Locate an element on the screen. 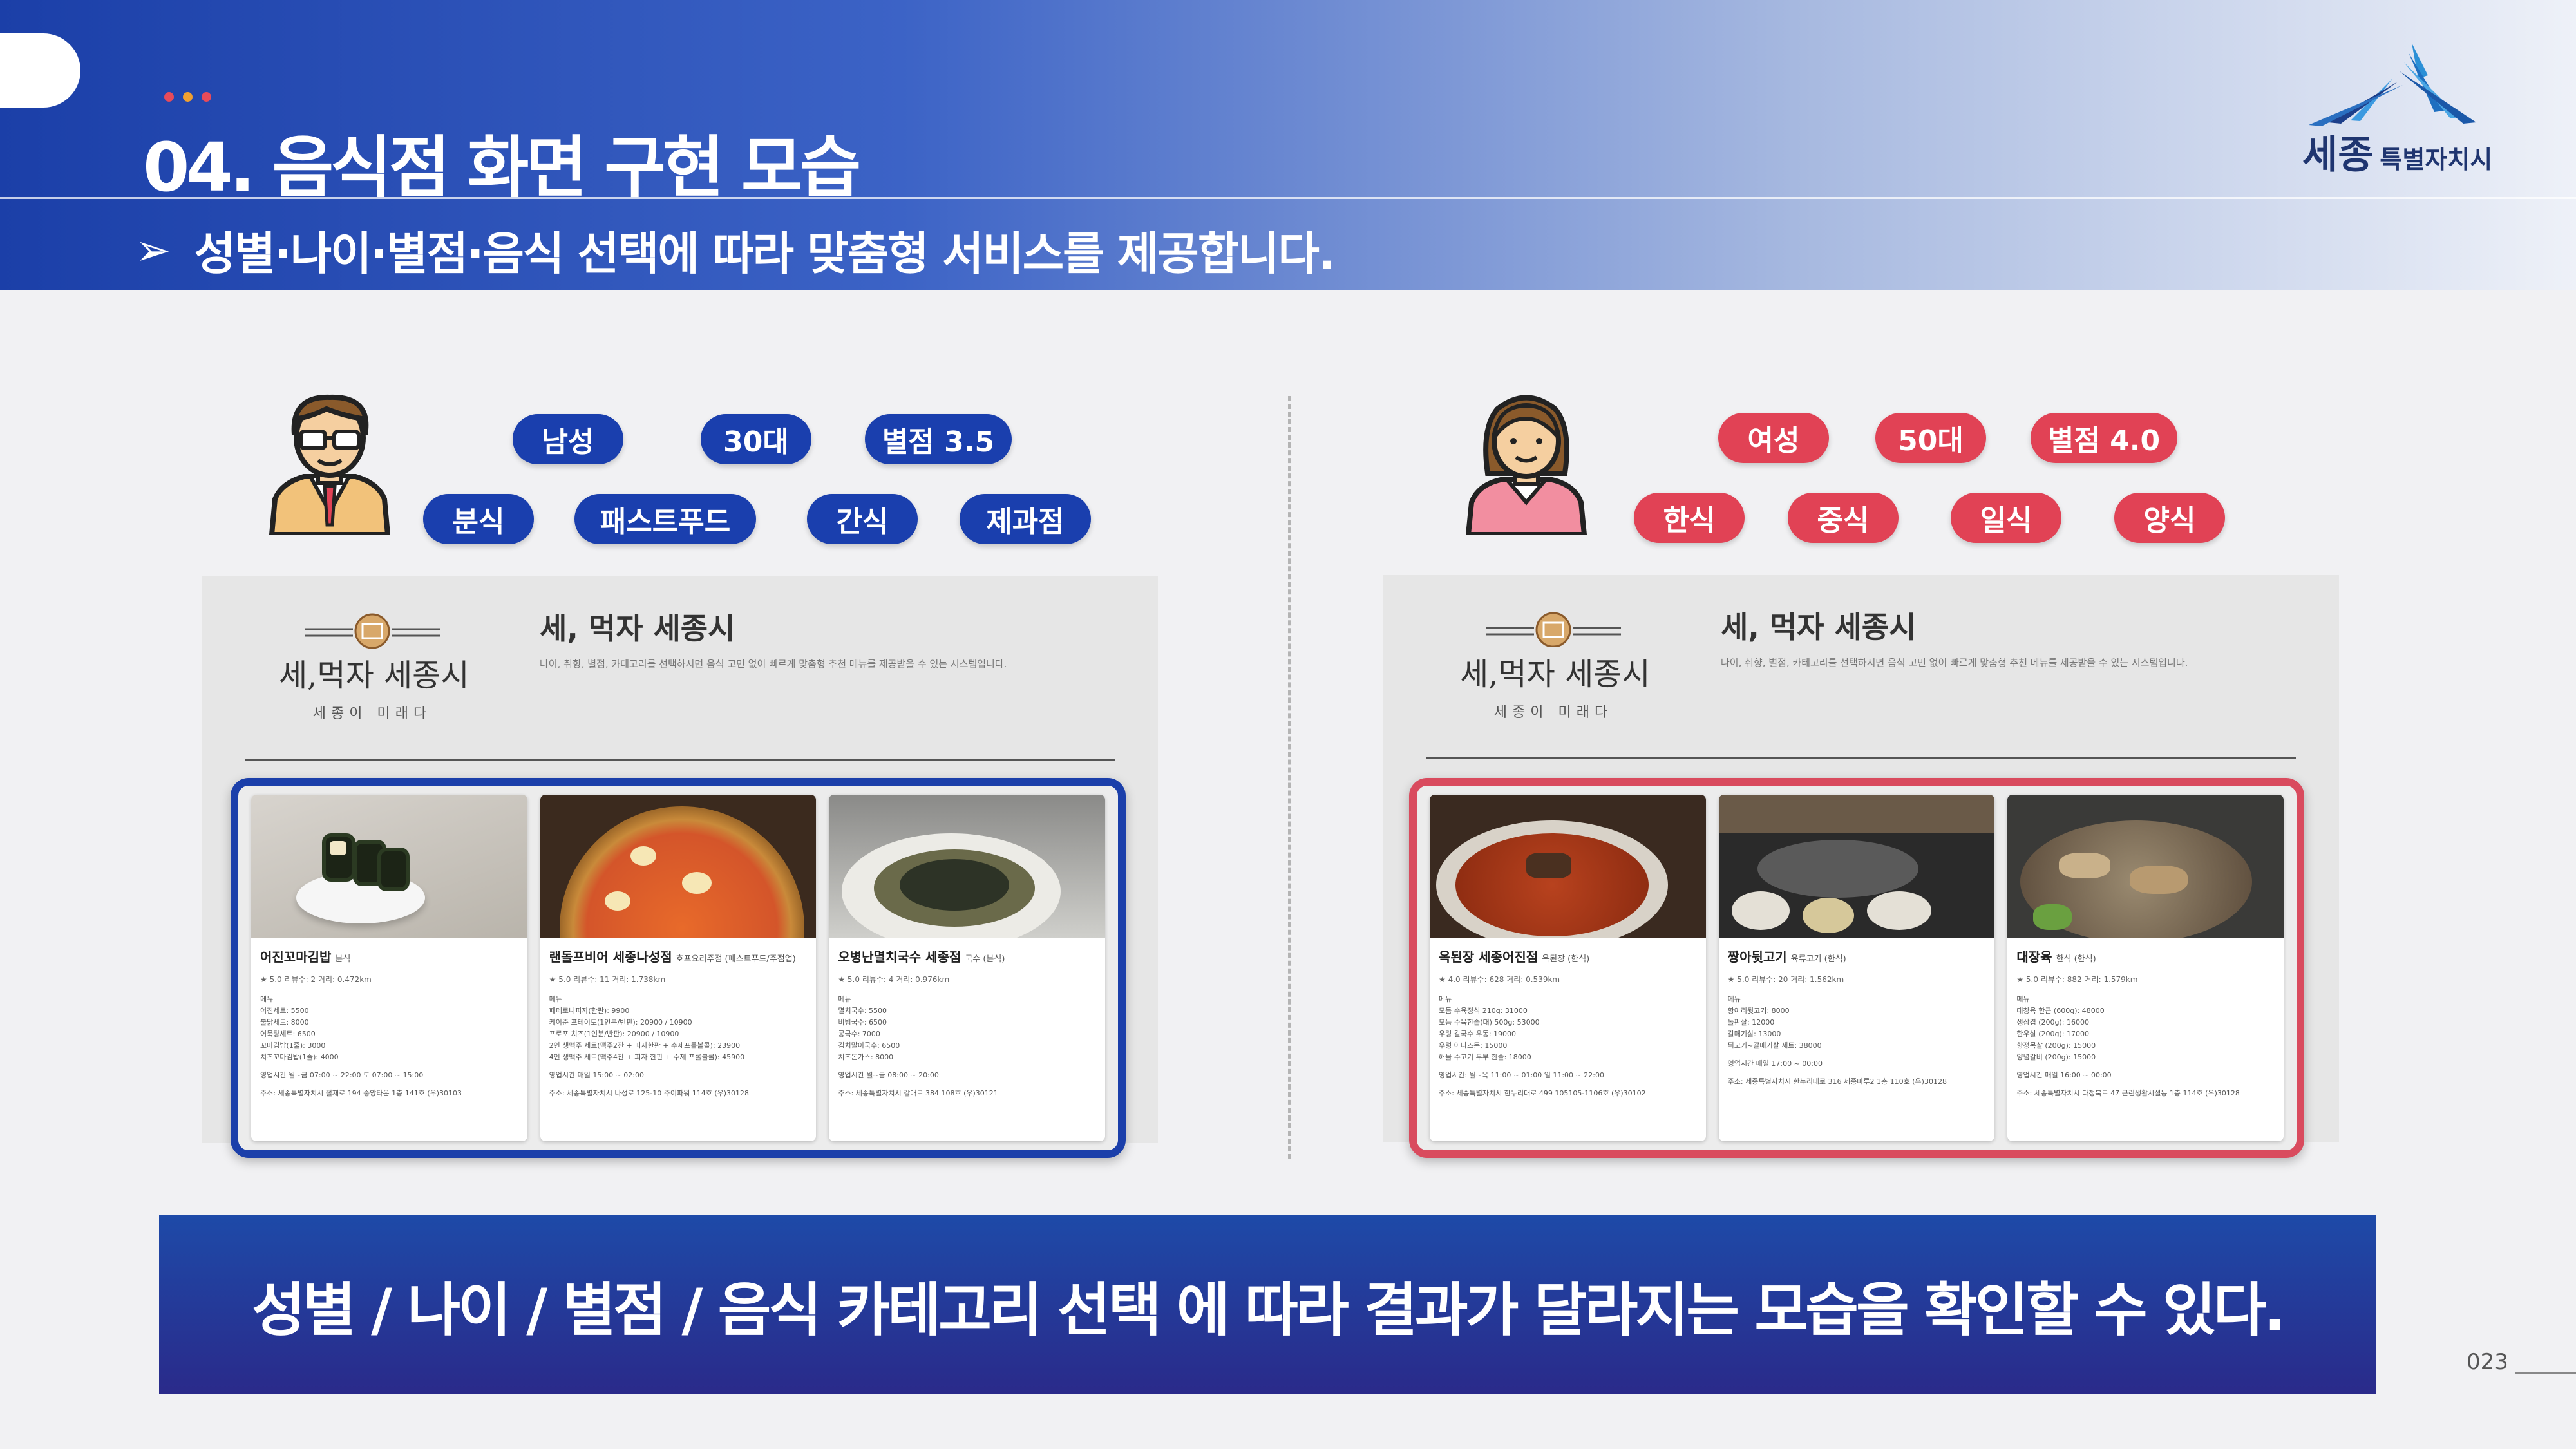 The width and height of the screenshot is (2576, 1449). menu-line: 어진세트: 5500 is located at coordinates (285, 1011).